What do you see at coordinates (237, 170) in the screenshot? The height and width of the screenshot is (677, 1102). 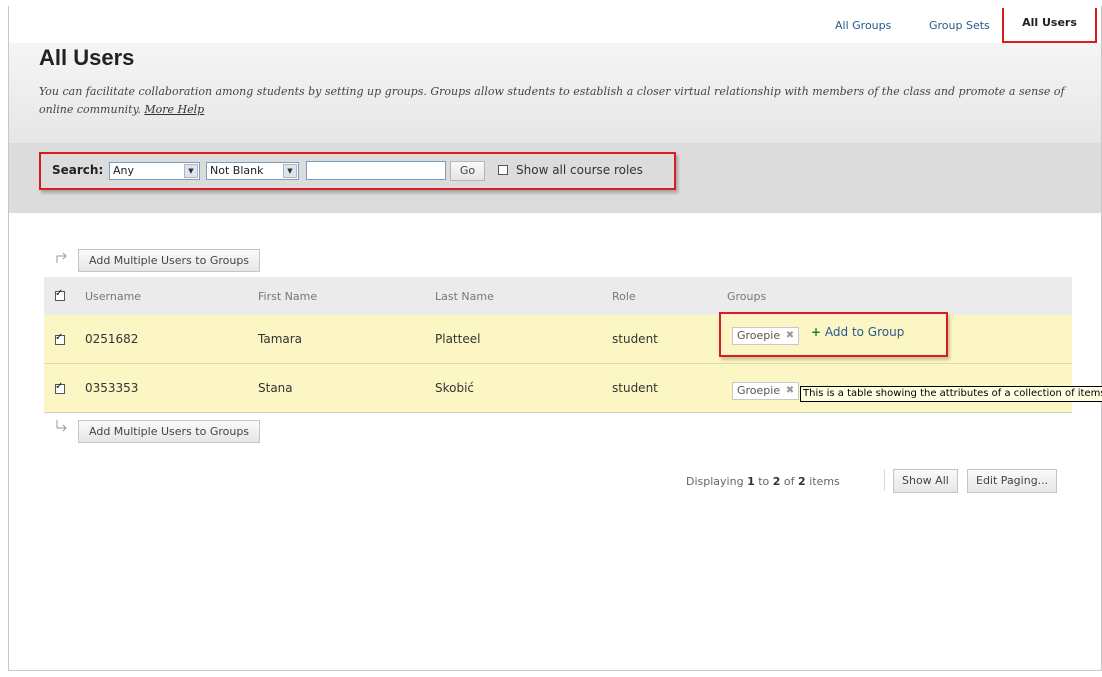 I see `search-operator-value: Not Blank` at bounding box center [237, 170].